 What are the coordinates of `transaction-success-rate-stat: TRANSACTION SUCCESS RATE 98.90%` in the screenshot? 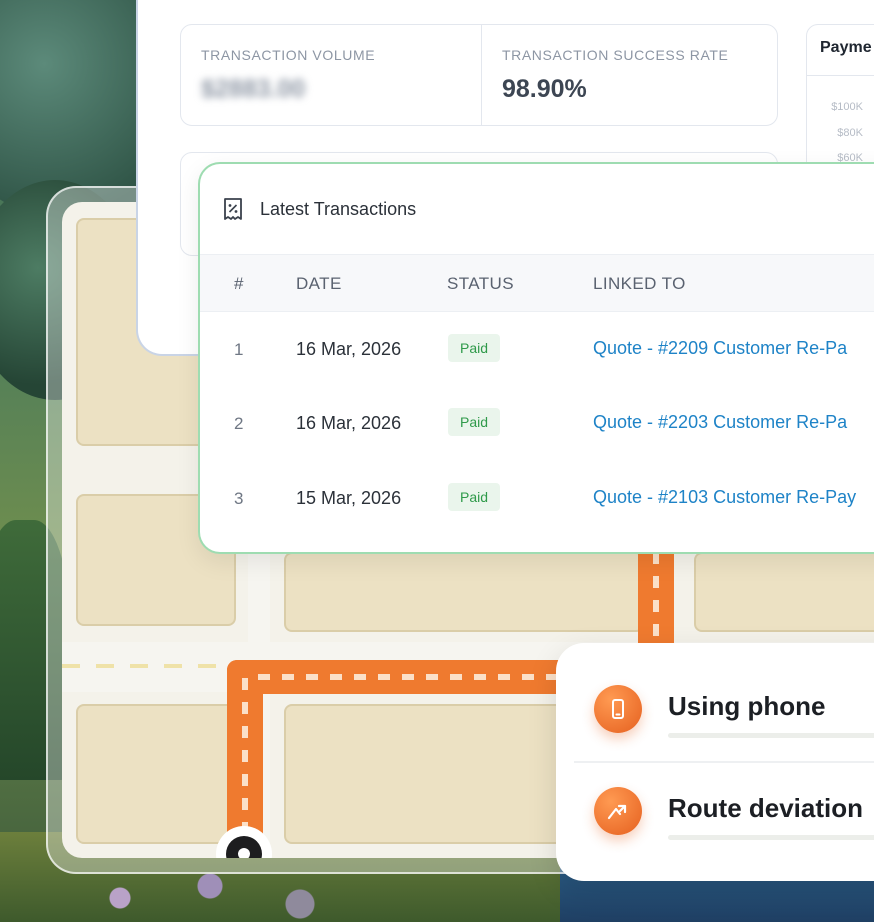 It's located at (630, 75).